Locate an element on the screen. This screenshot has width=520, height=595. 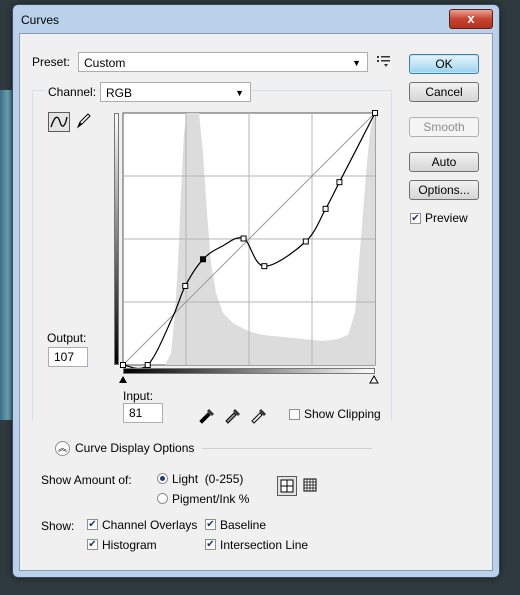
collapse-icon: ︽ is located at coordinates (62, 448).